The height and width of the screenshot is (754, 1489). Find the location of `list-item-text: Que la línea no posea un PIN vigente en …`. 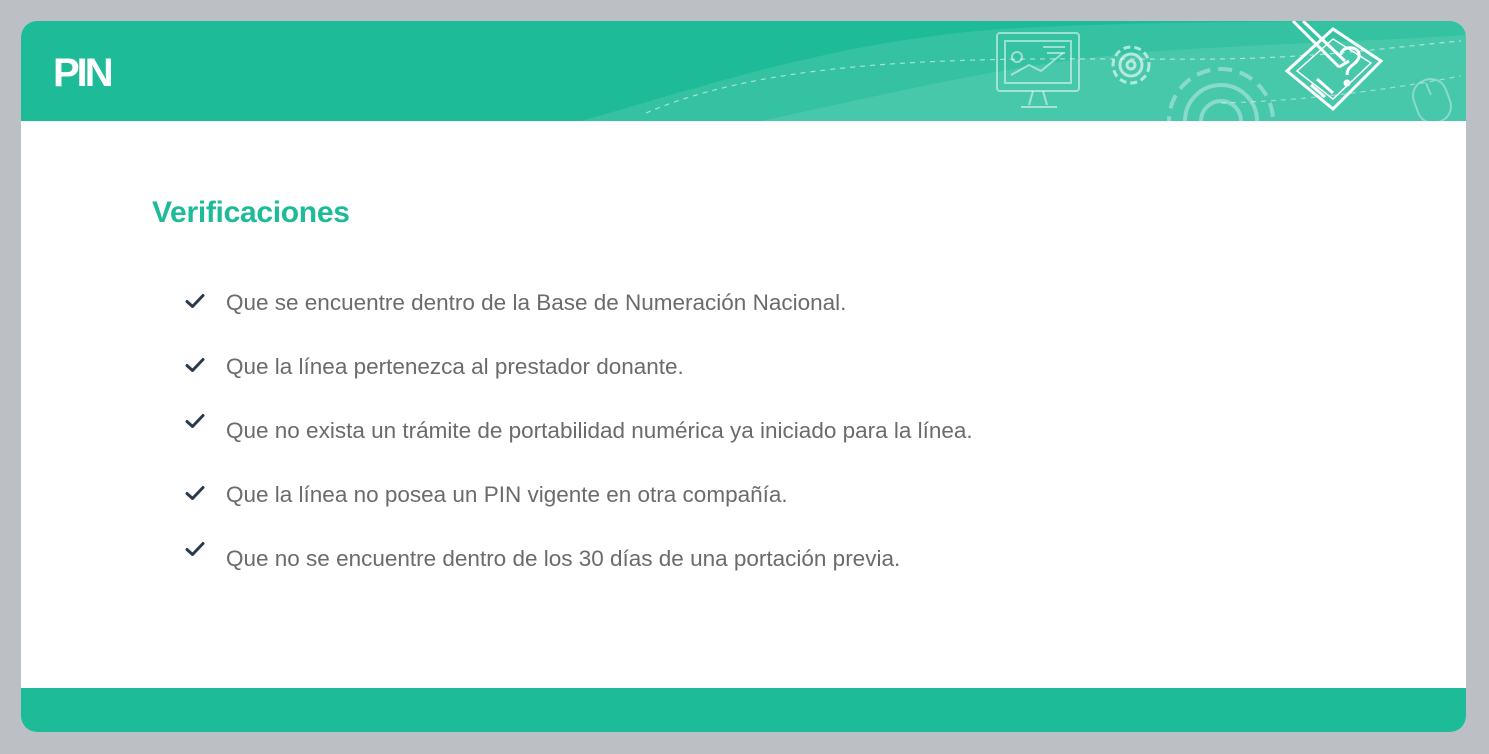

list-item-text: Que la línea no posea un PIN vigente en … is located at coordinates (507, 494).